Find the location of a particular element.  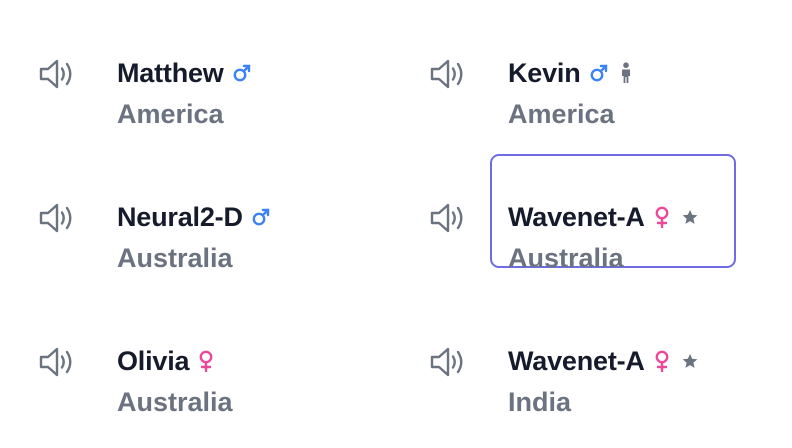

voice-name-row: Matthew is located at coordinates (184, 73).